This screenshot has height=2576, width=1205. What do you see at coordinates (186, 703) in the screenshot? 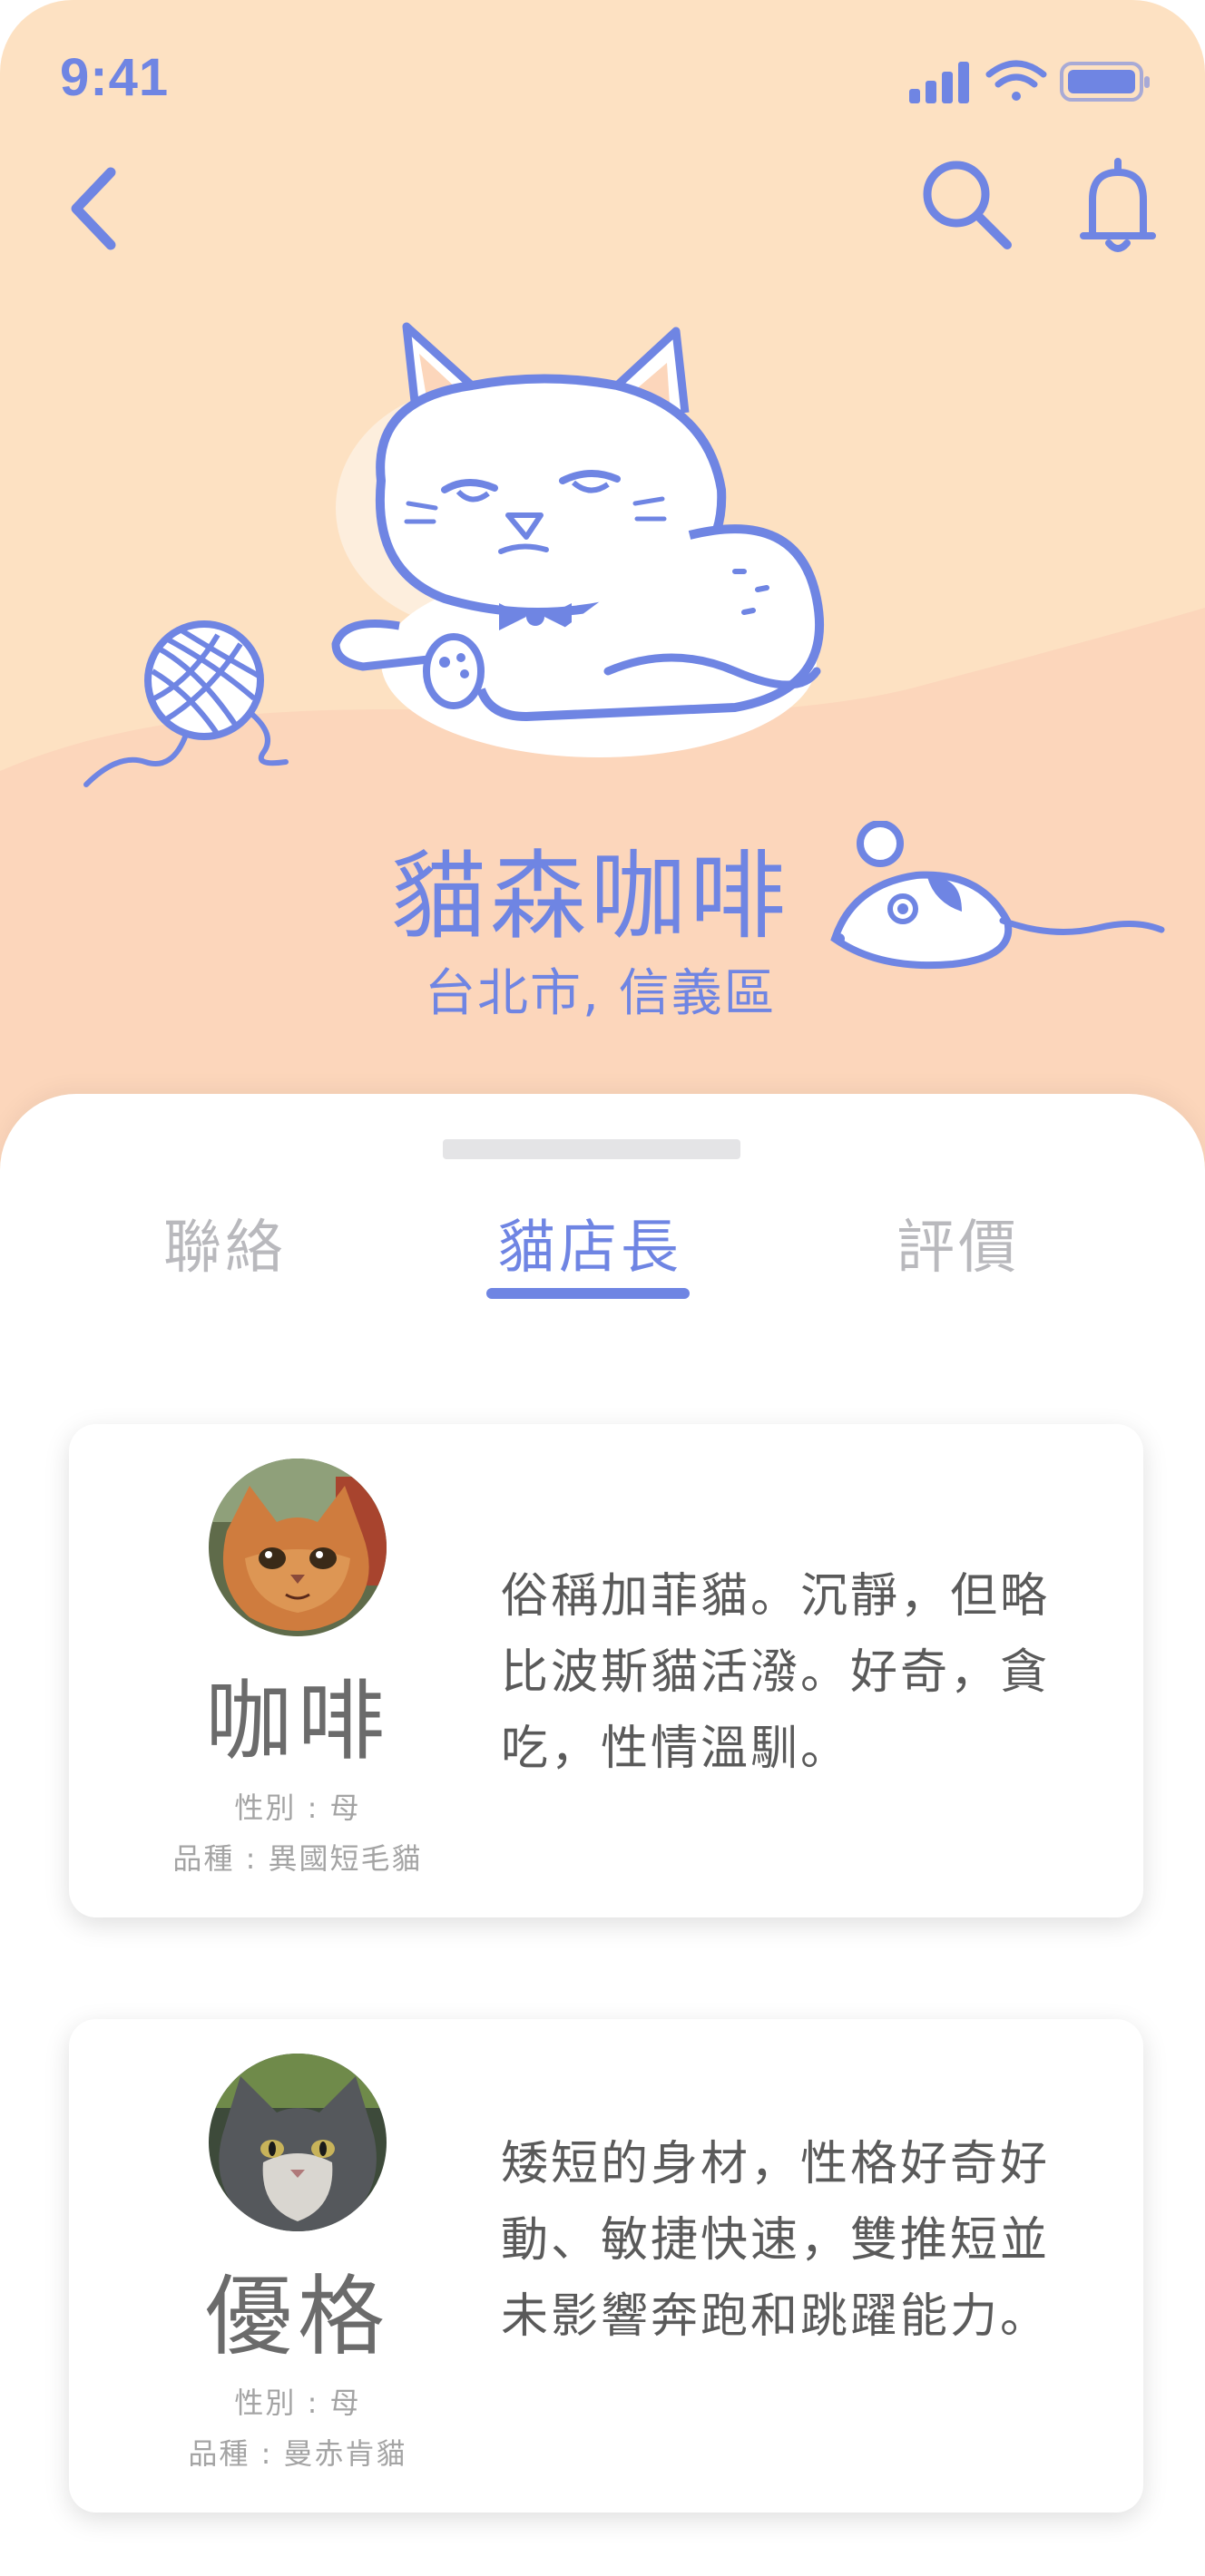
I see `yarn-ball-illustration` at bounding box center [186, 703].